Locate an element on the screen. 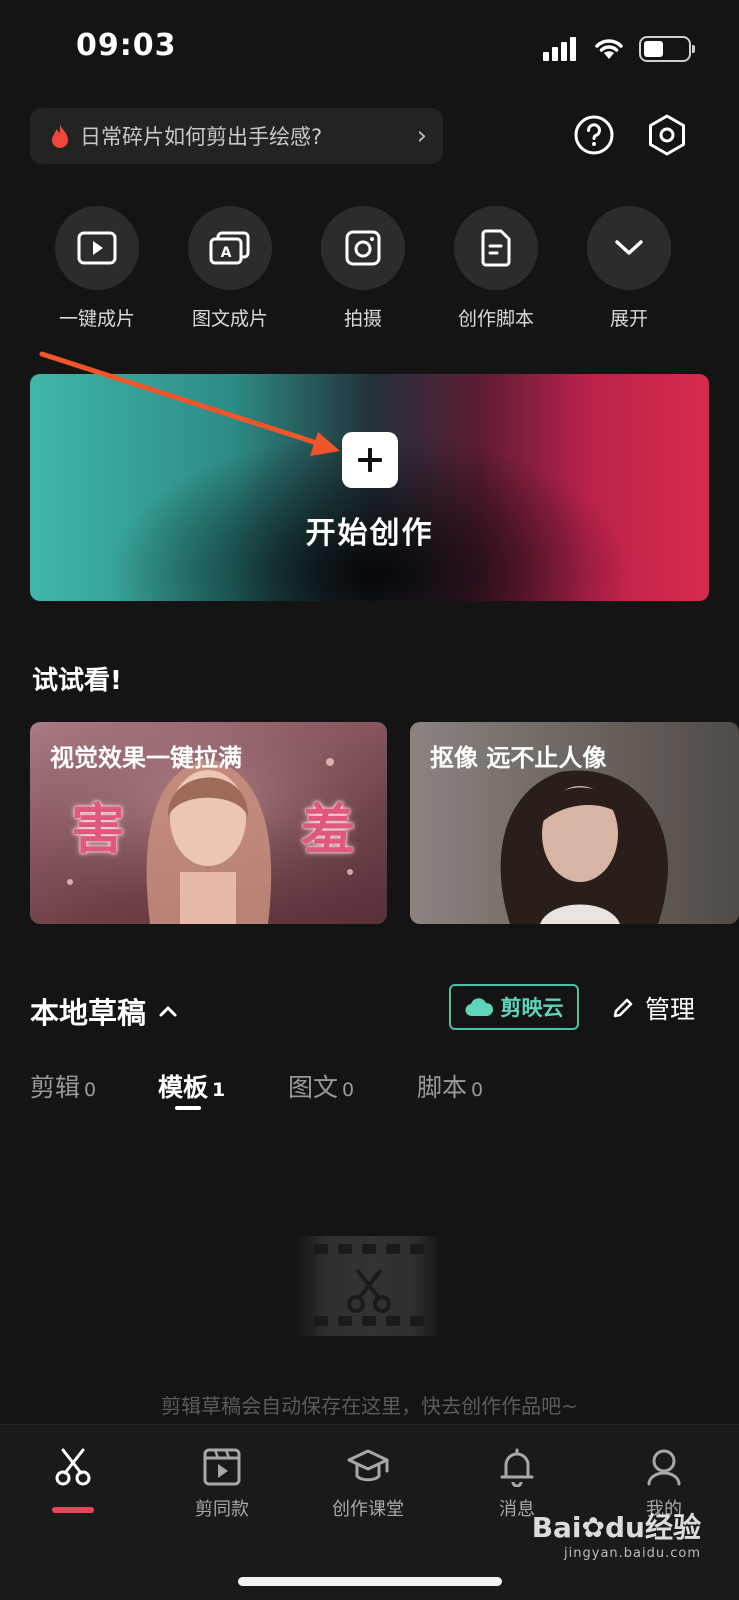 The width and height of the screenshot is (739, 1600). nav-label: 创作课堂 is located at coordinates (368, 1509).